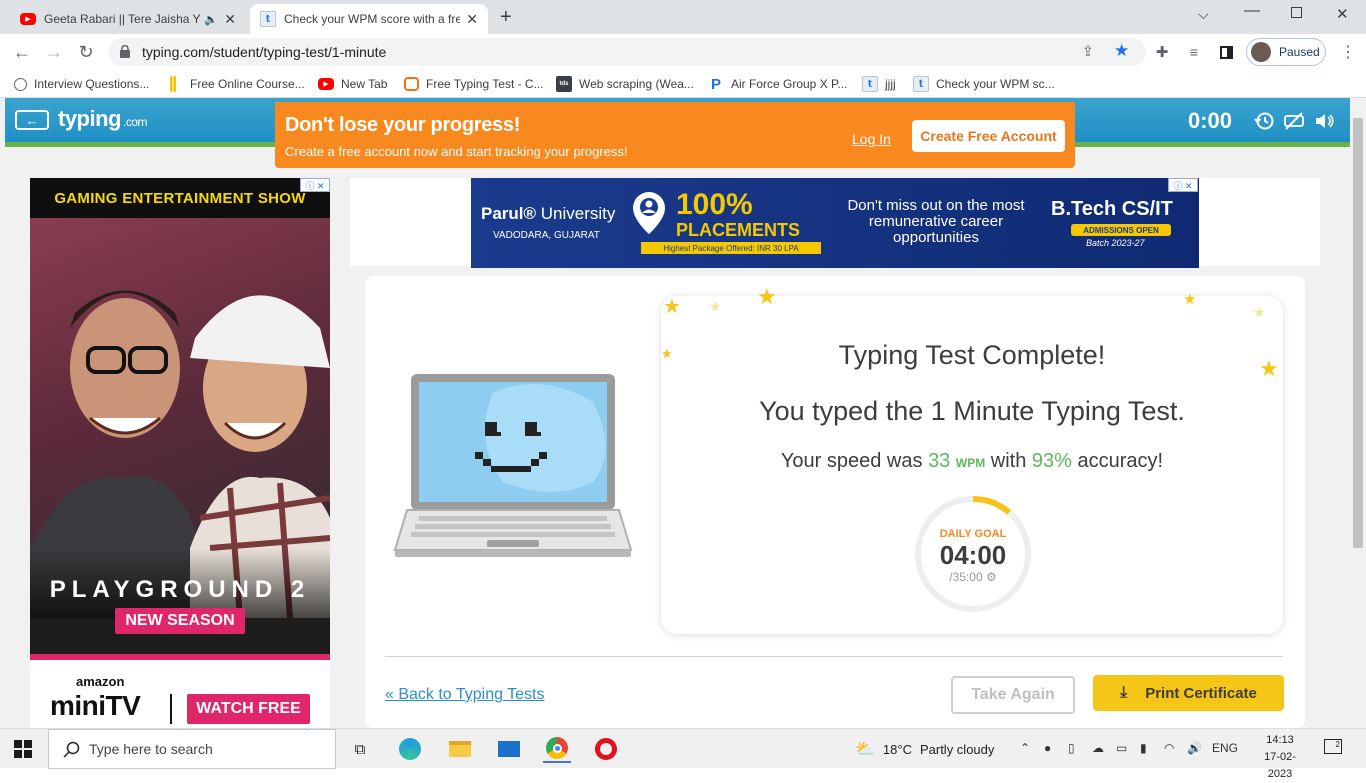 Image resolution: width=1366 pixels, height=783 pixels. What do you see at coordinates (352, 84) in the screenshot?
I see `bookmark-item: ▶ New Tab` at bounding box center [352, 84].